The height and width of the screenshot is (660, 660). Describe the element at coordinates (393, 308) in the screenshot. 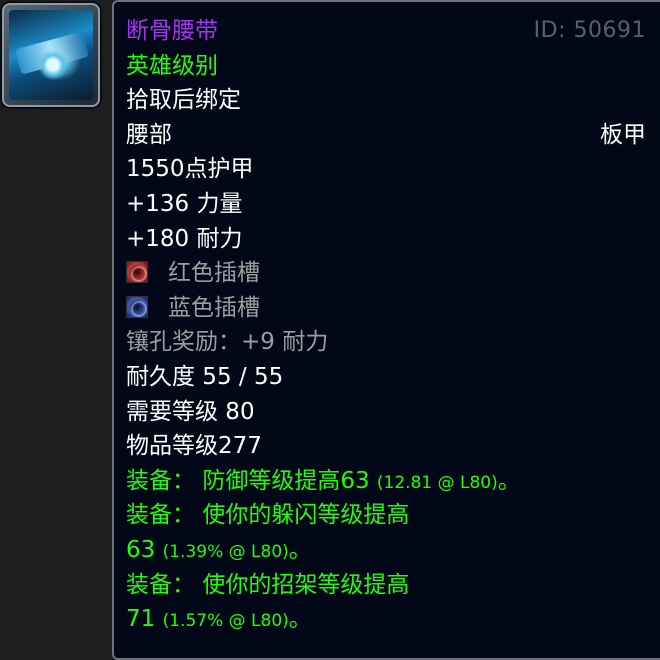

I see `socket-blue-row: 蓝色插槽` at that location.